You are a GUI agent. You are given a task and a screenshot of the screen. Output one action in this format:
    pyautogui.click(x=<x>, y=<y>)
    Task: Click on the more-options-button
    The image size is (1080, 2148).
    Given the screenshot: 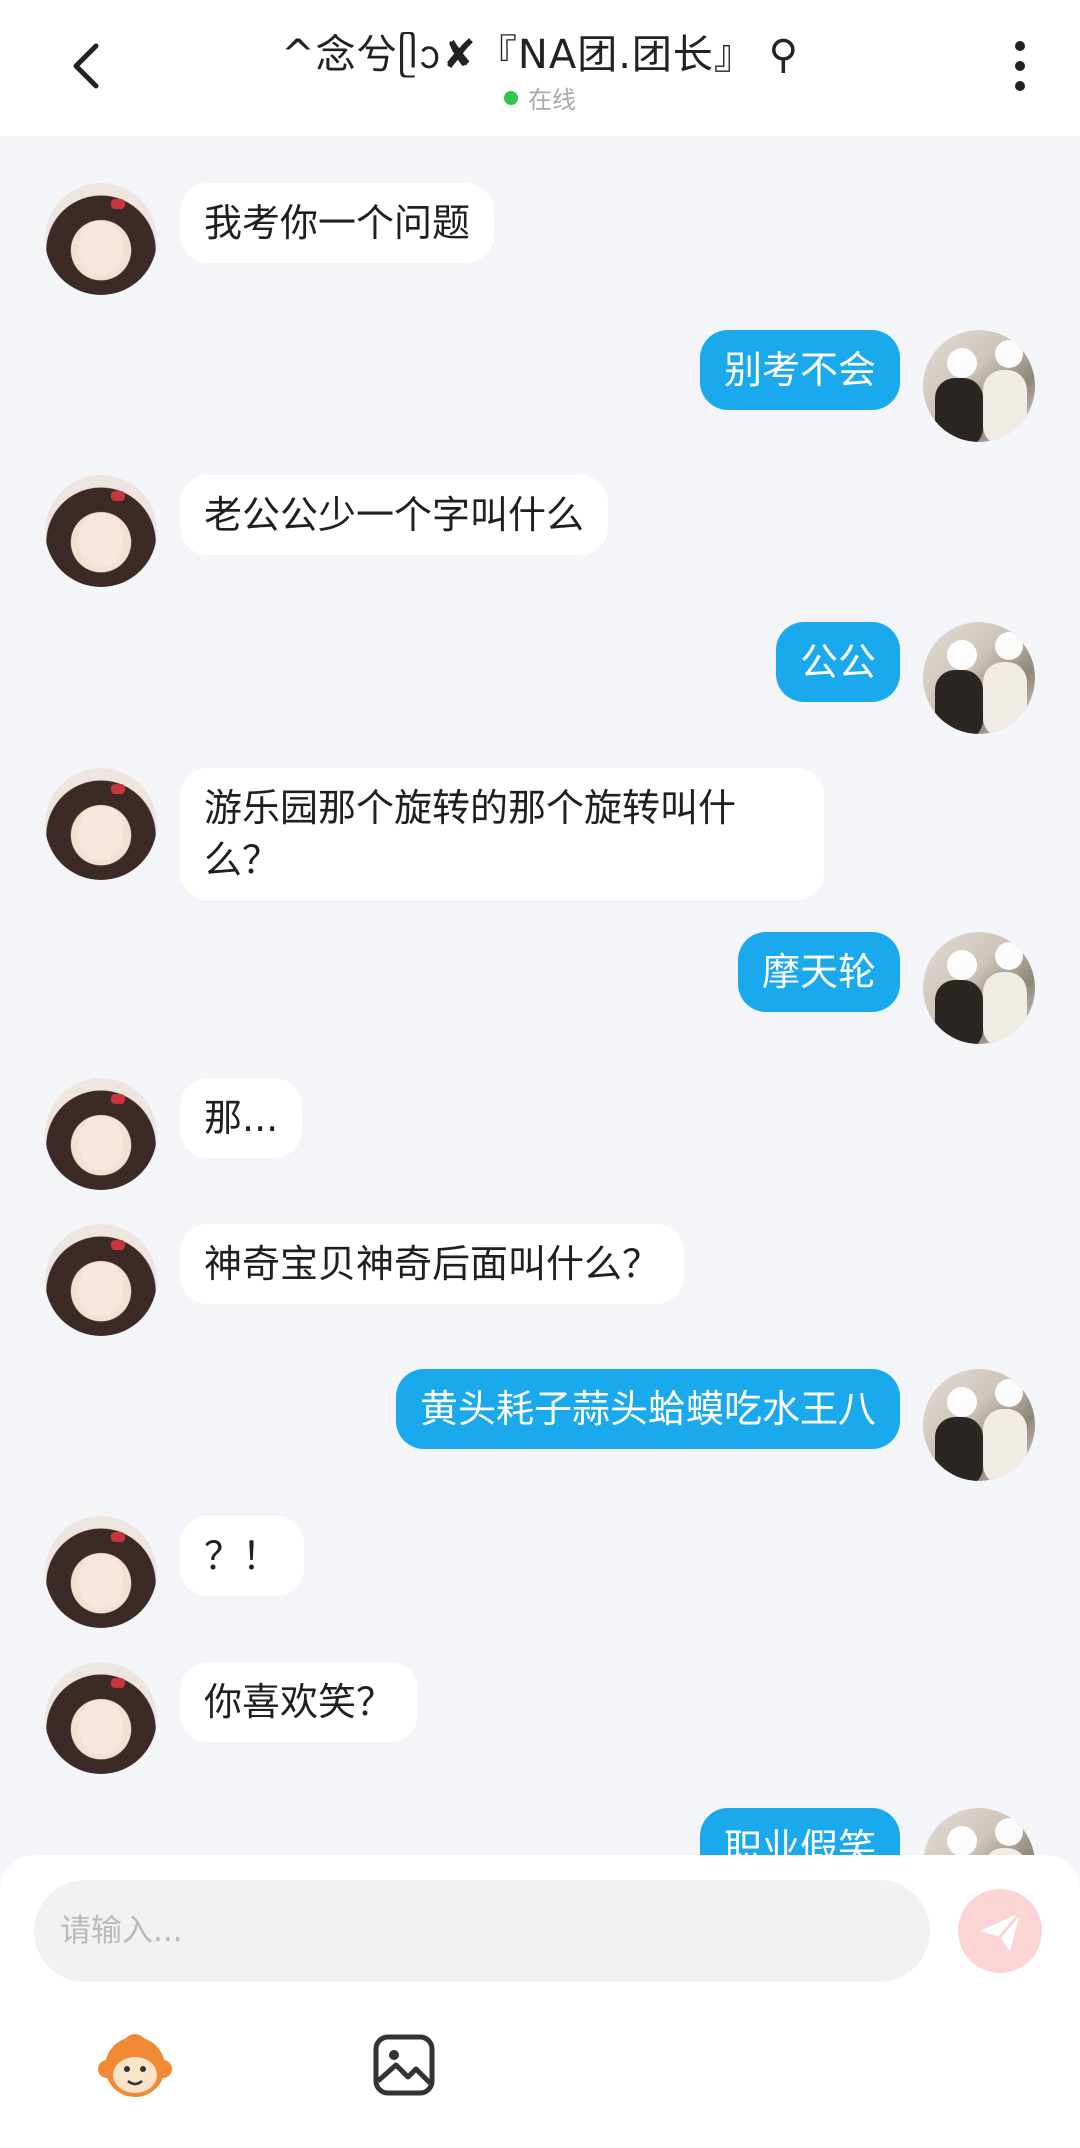 What is the action you would take?
    pyautogui.click(x=1020, y=66)
    